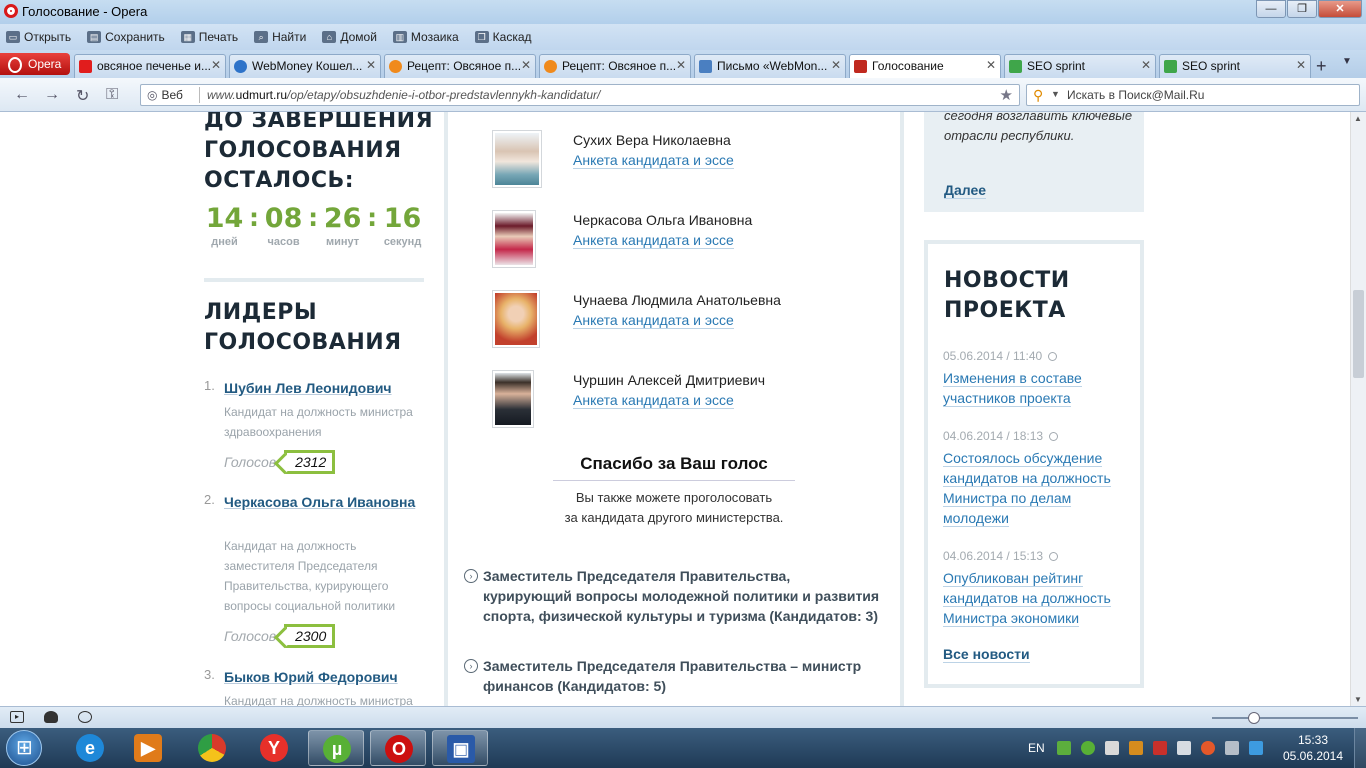 This screenshot has height=768, width=1366. Describe the element at coordinates (925, 66) in the screenshot. I see `tab-6-active: Голосование ✕` at that location.